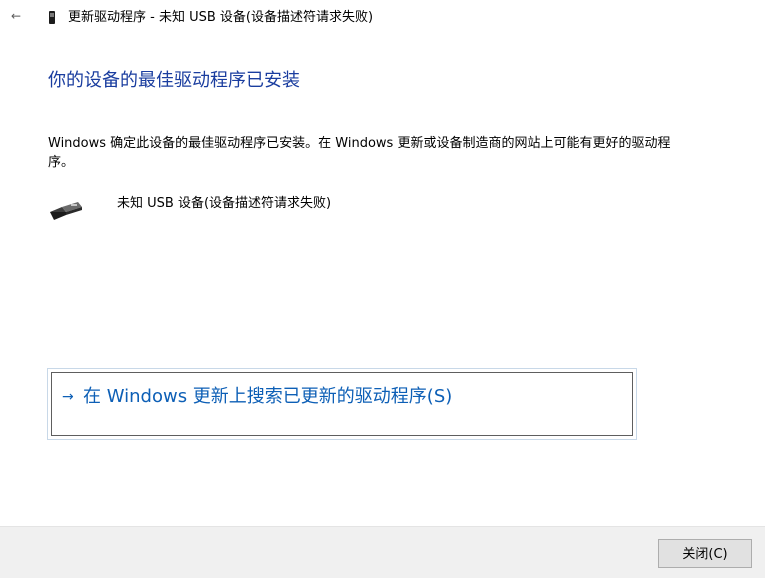 This screenshot has height=578, width=765. What do you see at coordinates (66, 211) in the screenshot?
I see `usb-connector-icon` at bounding box center [66, 211].